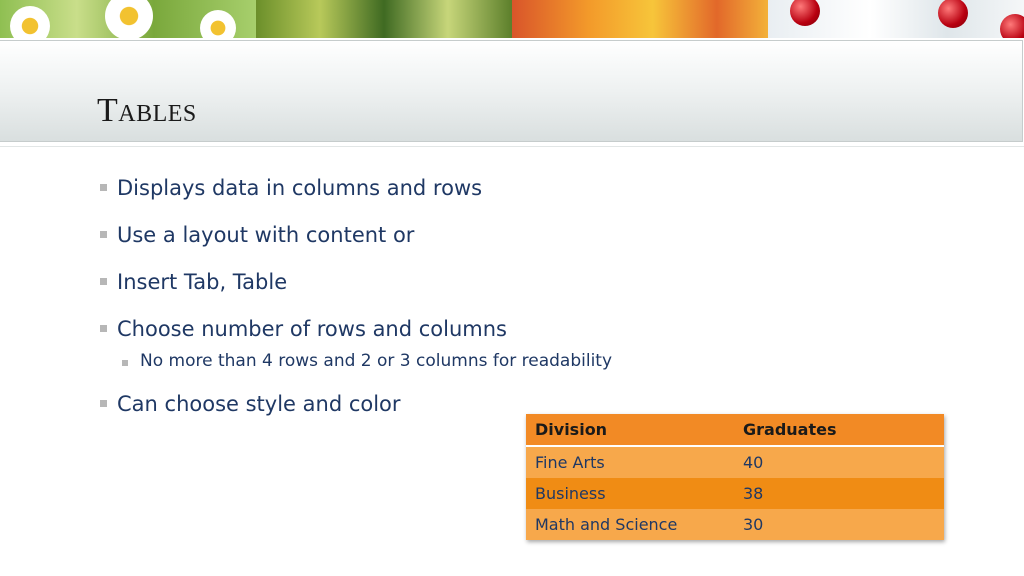 The height and width of the screenshot is (576, 1024). Describe the element at coordinates (735, 462) in the screenshot. I see `table-row: Fine Arts 40` at that location.